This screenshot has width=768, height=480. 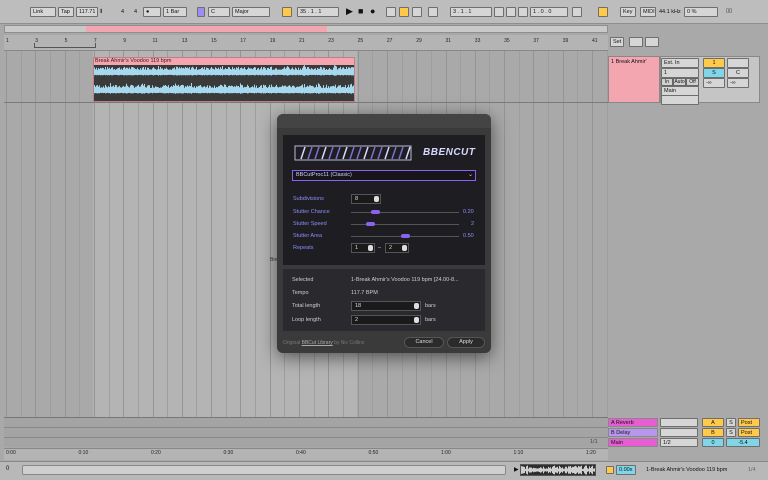 What do you see at coordinates (714, 73) in the screenshot?
I see `solo-button: S` at bounding box center [714, 73].